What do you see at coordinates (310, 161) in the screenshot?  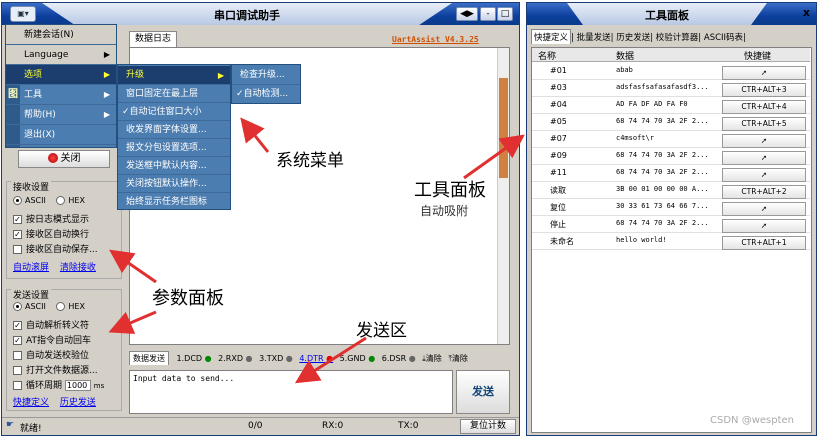 I see `annotation-system-menu: 系统菜单` at bounding box center [310, 161].